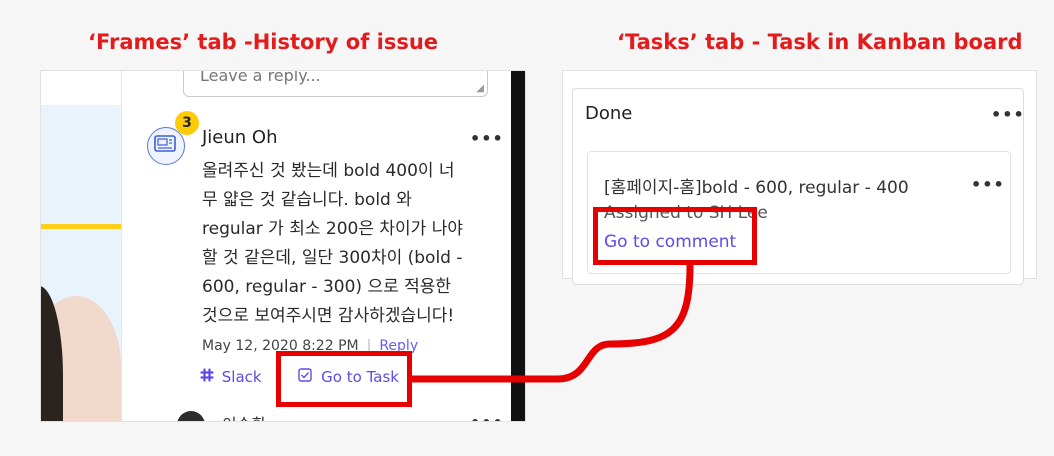  Describe the element at coordinates (553, 323) in the screenshot. I see `connector-arrow` at that location.